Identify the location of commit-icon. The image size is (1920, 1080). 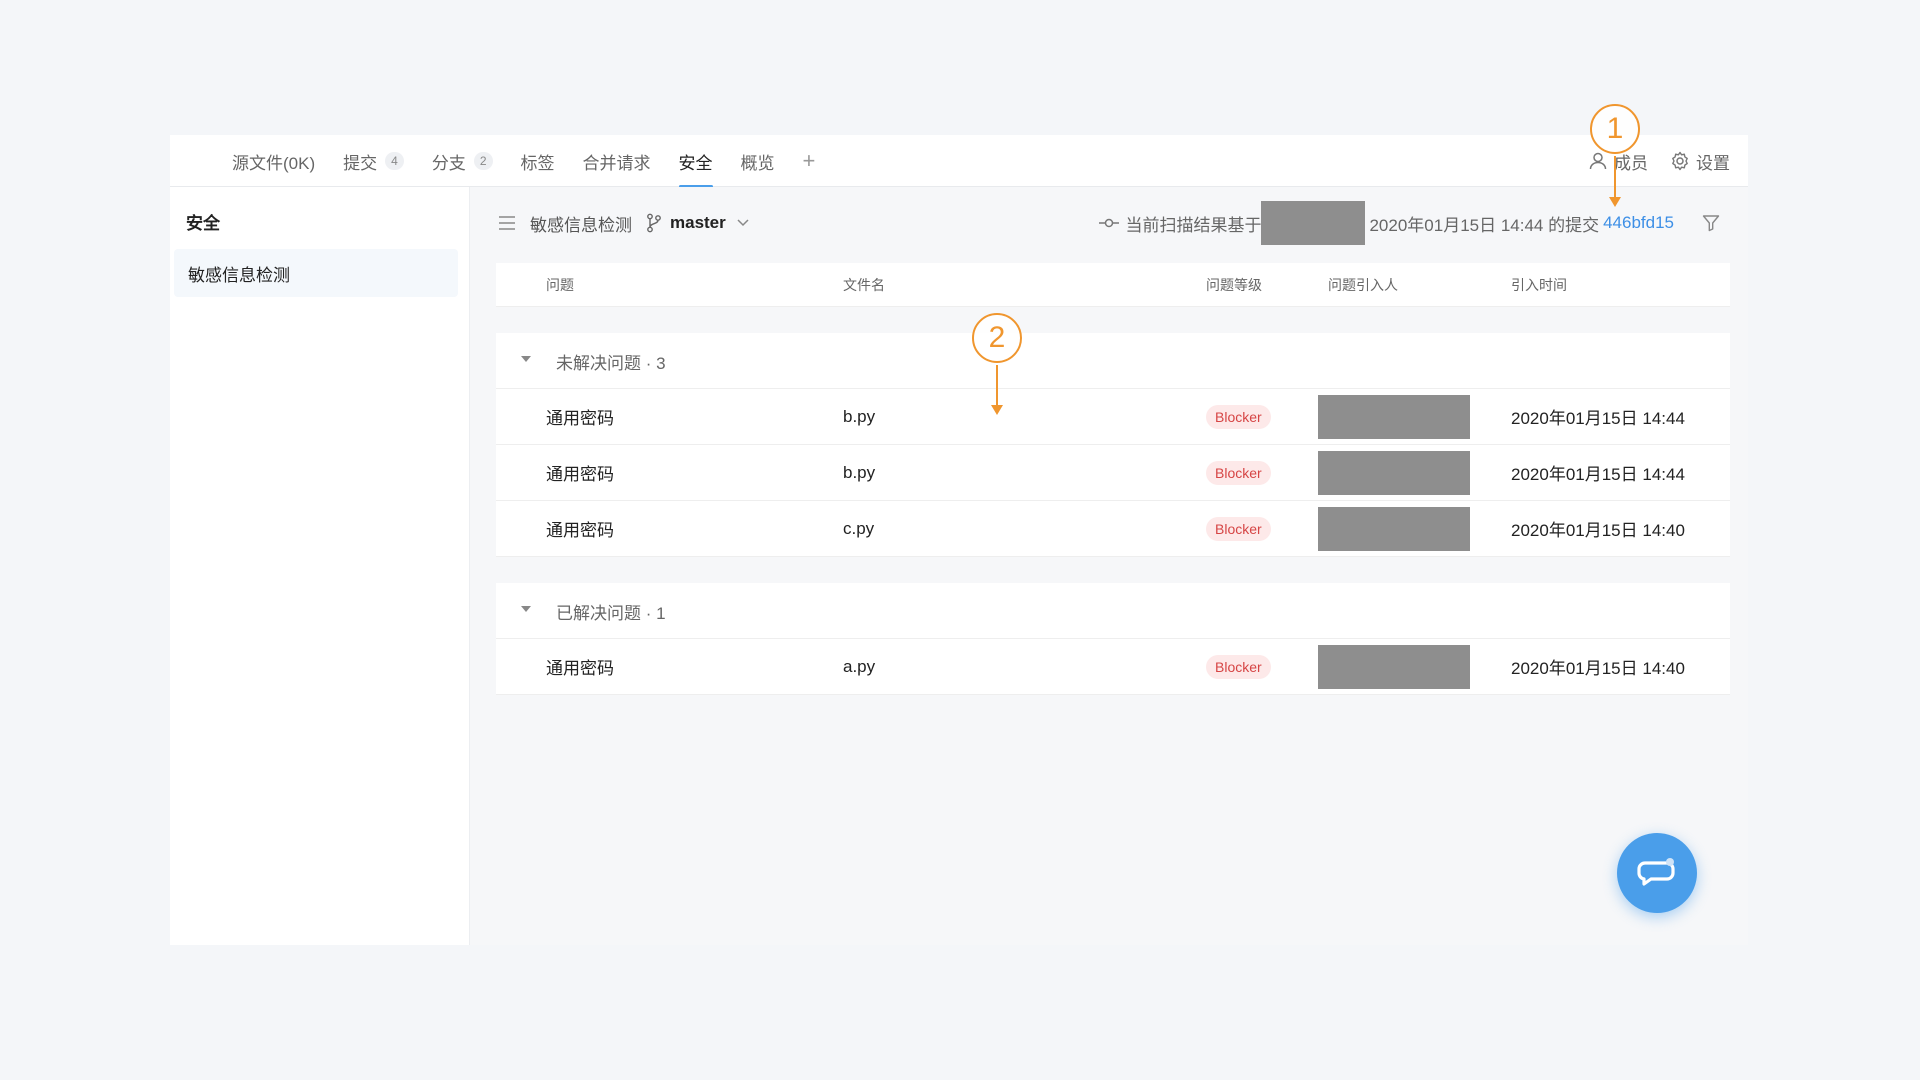
(1109, 223).